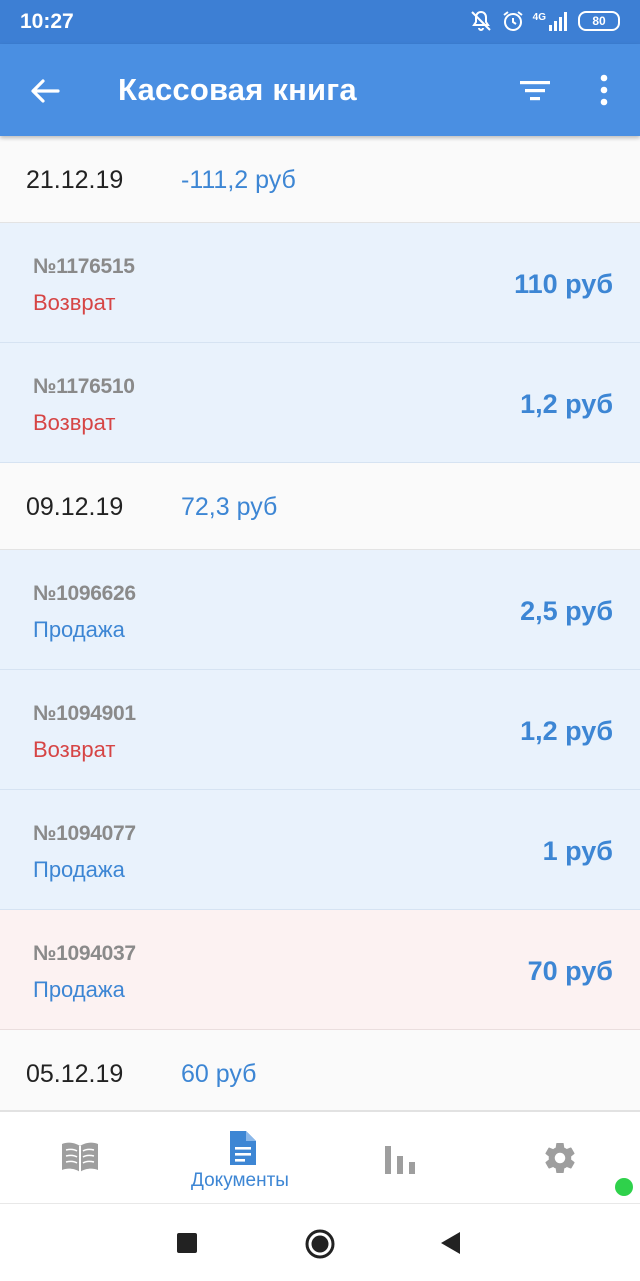 This screenshot has width=640, height=1281. I want to click on nav-item-book, so click(80, 1158).